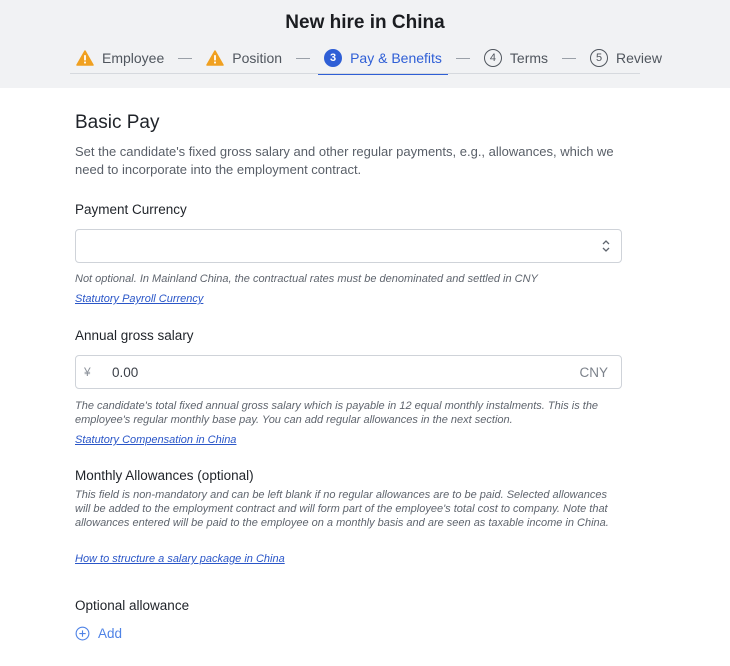 The height and width of the screenshot is (666, 730). Describe the element at coordinates (132, 605) in the screenshot. I see `optional-allowance-label: Optional allowance` at that location.